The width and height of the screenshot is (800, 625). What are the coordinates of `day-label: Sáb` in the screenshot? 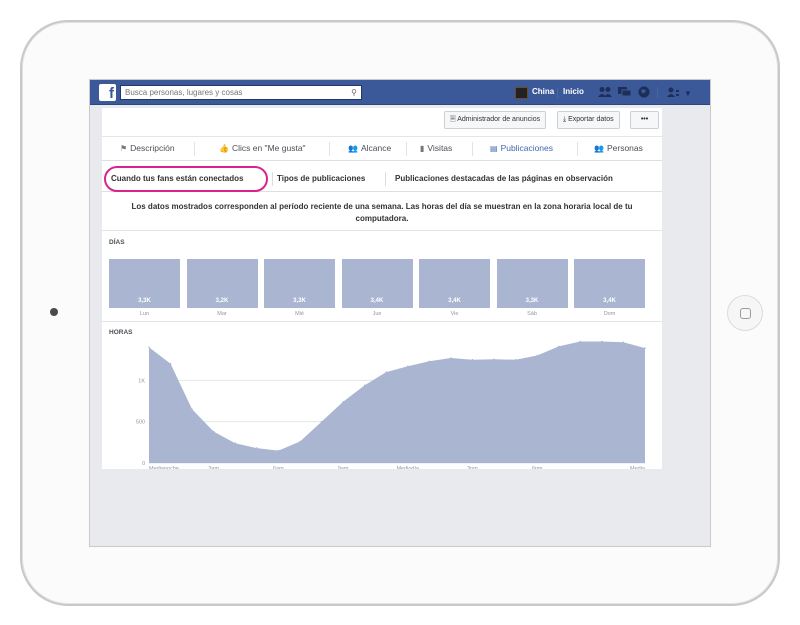 It's located at (532, 314).